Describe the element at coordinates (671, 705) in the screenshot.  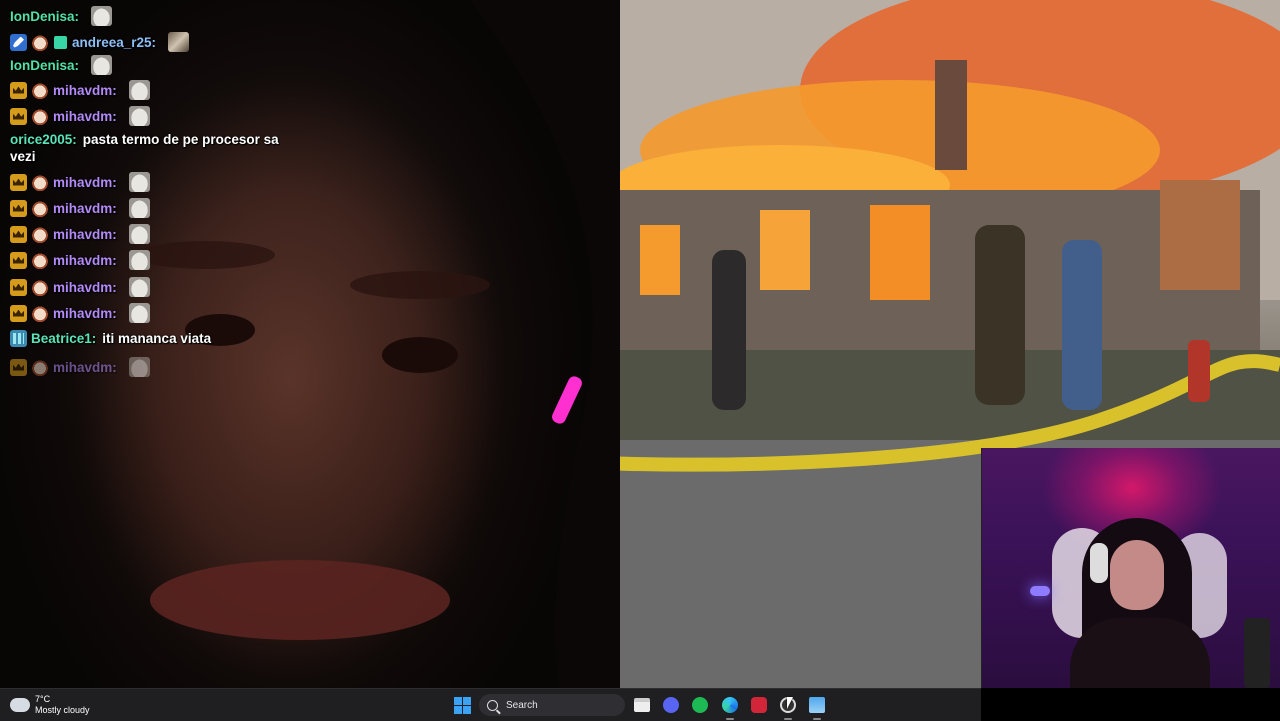
I see `discord-icon` at that location.